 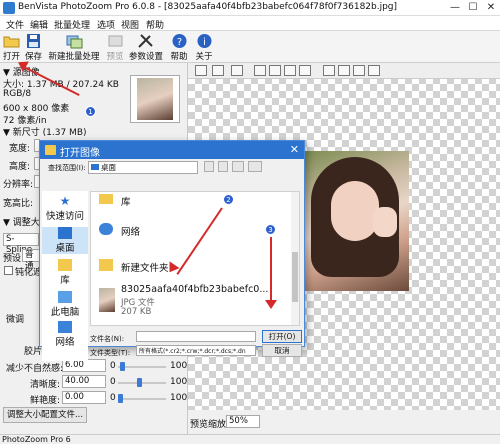 What do you see at coordinates (122, 366) in the screenshot?
I see `reduce-slider-thumb` at bounding box center [122, 366].